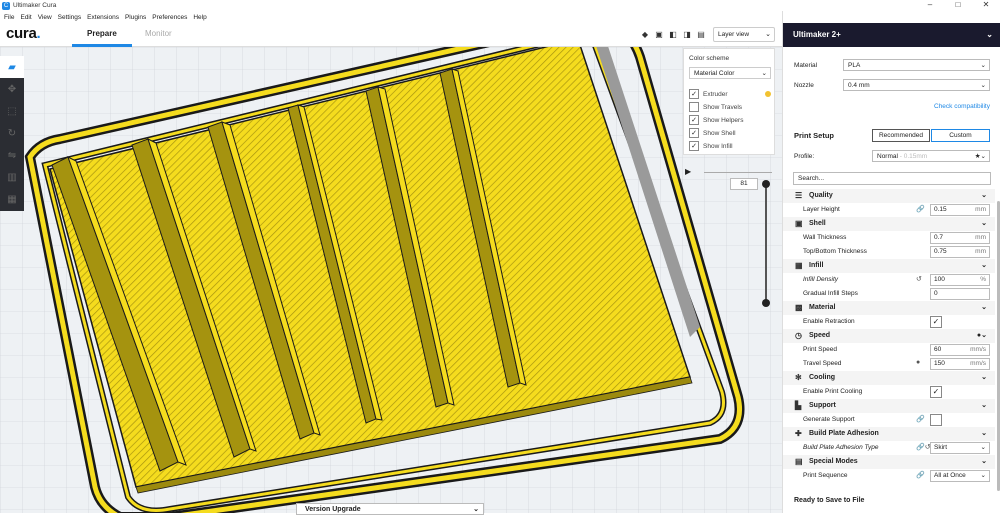 The image size is (1000, 515). Describe the element at coordinates (923, 447) in the screenshot. I see `link-reset-icon: 🔗↺` at that location.